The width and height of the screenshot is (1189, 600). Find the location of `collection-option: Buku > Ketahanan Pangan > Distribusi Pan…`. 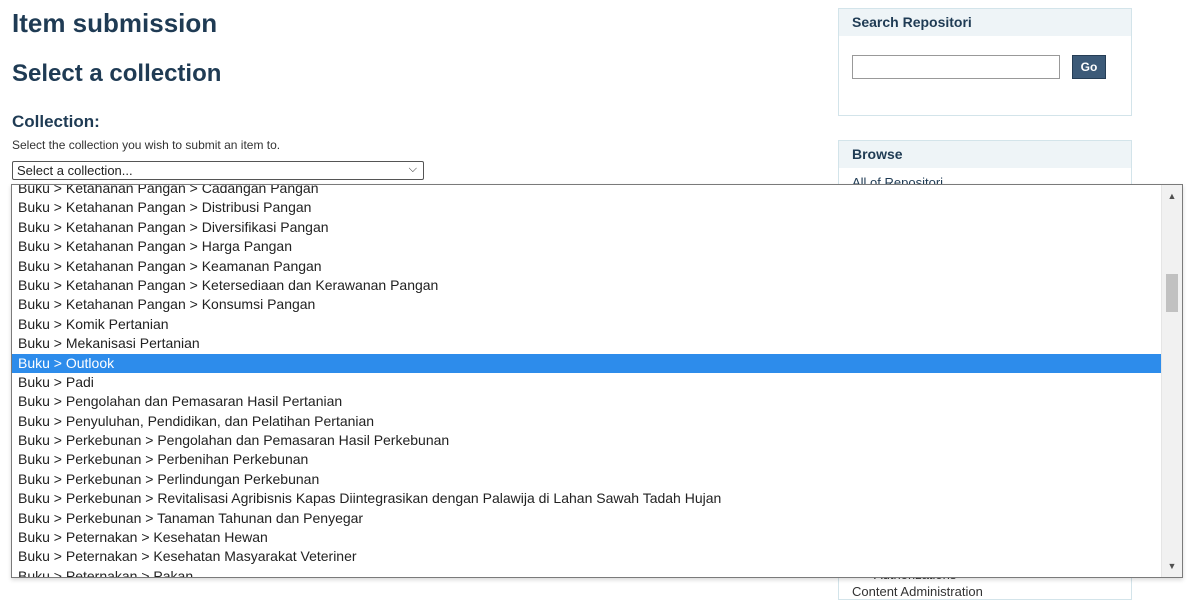

collection-option: Buku > Ketahanan Pangan > Distribusi Pan… is located at coordinates (587, 207).